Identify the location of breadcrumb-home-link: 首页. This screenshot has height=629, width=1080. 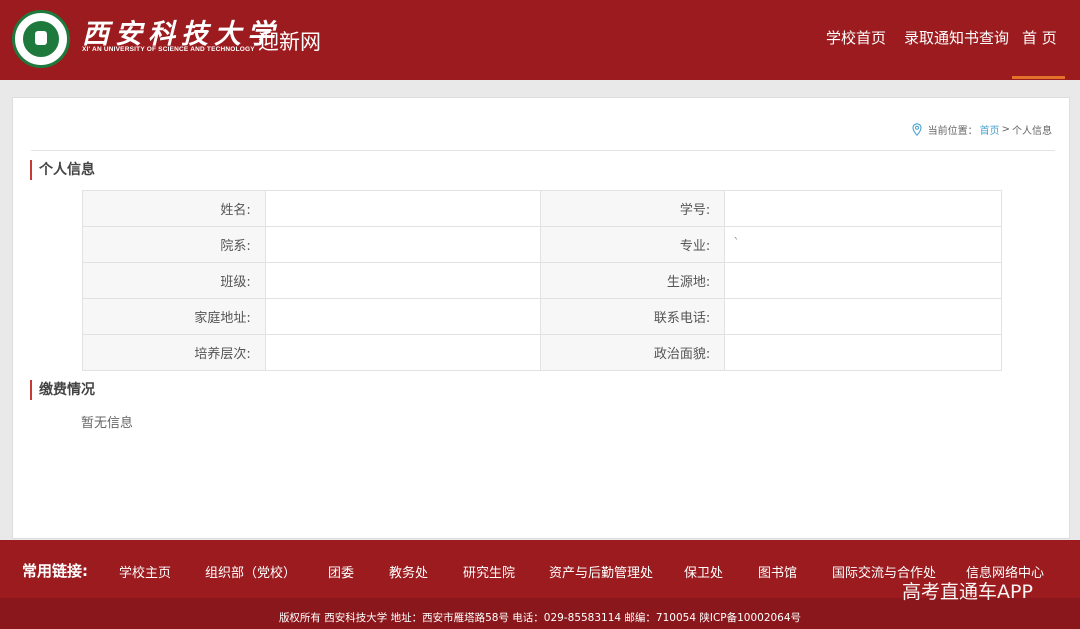
(990, 129).